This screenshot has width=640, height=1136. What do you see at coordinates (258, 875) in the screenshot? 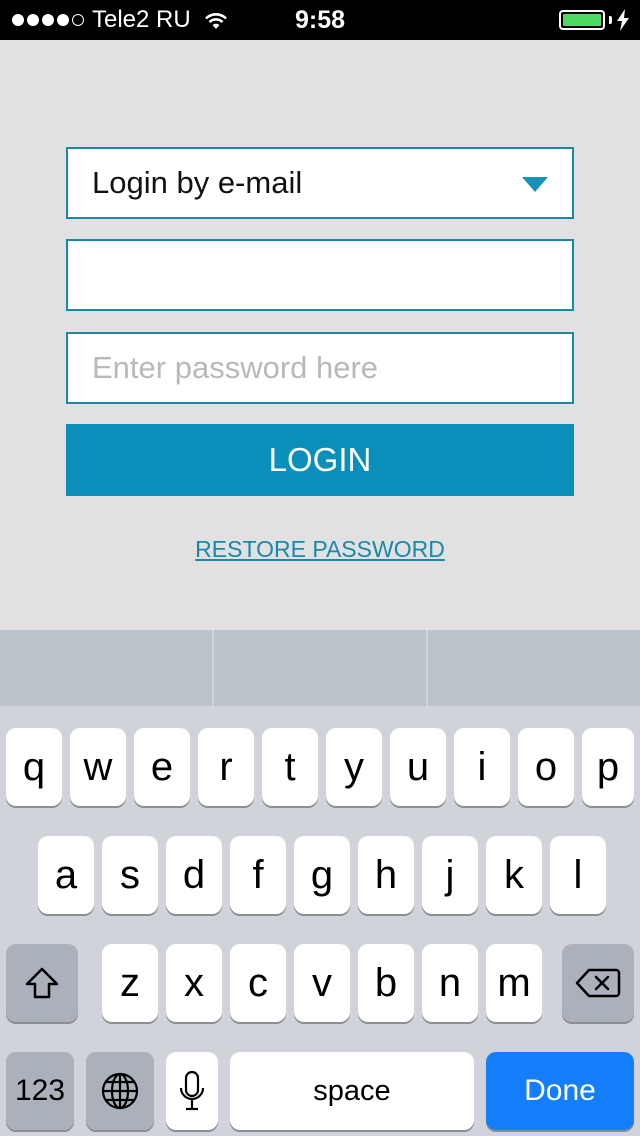
I see `key-f: f` at bounding box center [258, 875].